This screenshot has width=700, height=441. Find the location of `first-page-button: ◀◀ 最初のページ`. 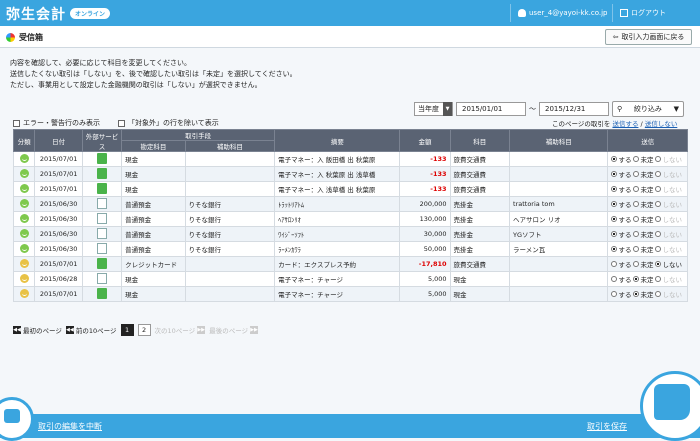

first-page-button: ◀◀ 最初のページ is located at coordinates (37, 330).